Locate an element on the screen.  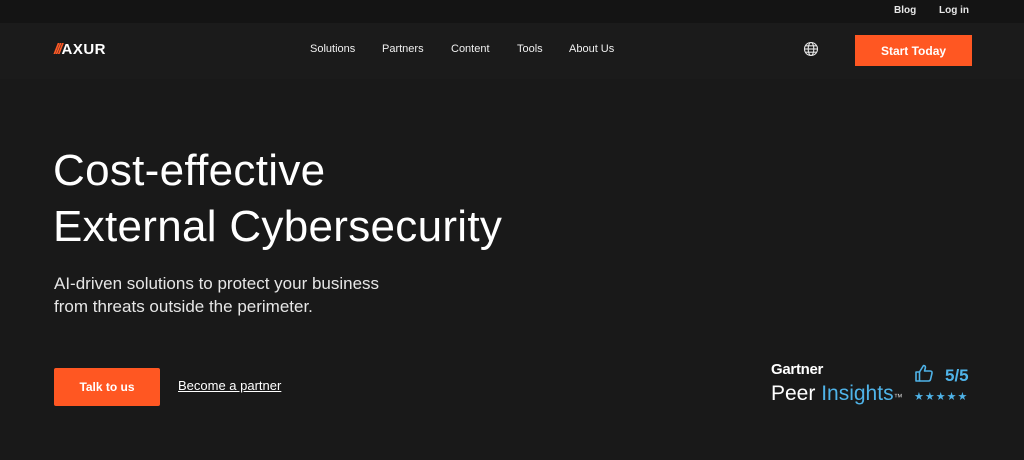
start-today-button: Start Today is located at coordinates (913, 50).